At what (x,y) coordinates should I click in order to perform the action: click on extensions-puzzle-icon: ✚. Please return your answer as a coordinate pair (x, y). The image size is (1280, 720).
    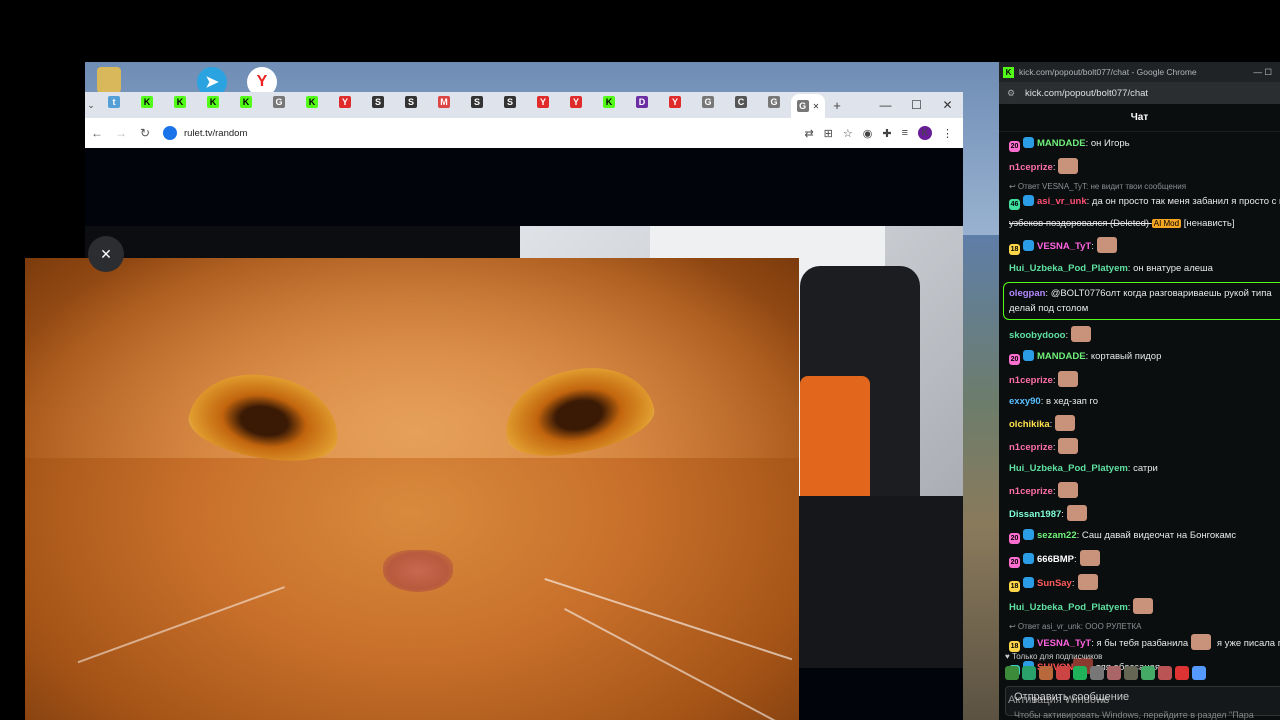
    Looking at the image, I should click on (886, 133).